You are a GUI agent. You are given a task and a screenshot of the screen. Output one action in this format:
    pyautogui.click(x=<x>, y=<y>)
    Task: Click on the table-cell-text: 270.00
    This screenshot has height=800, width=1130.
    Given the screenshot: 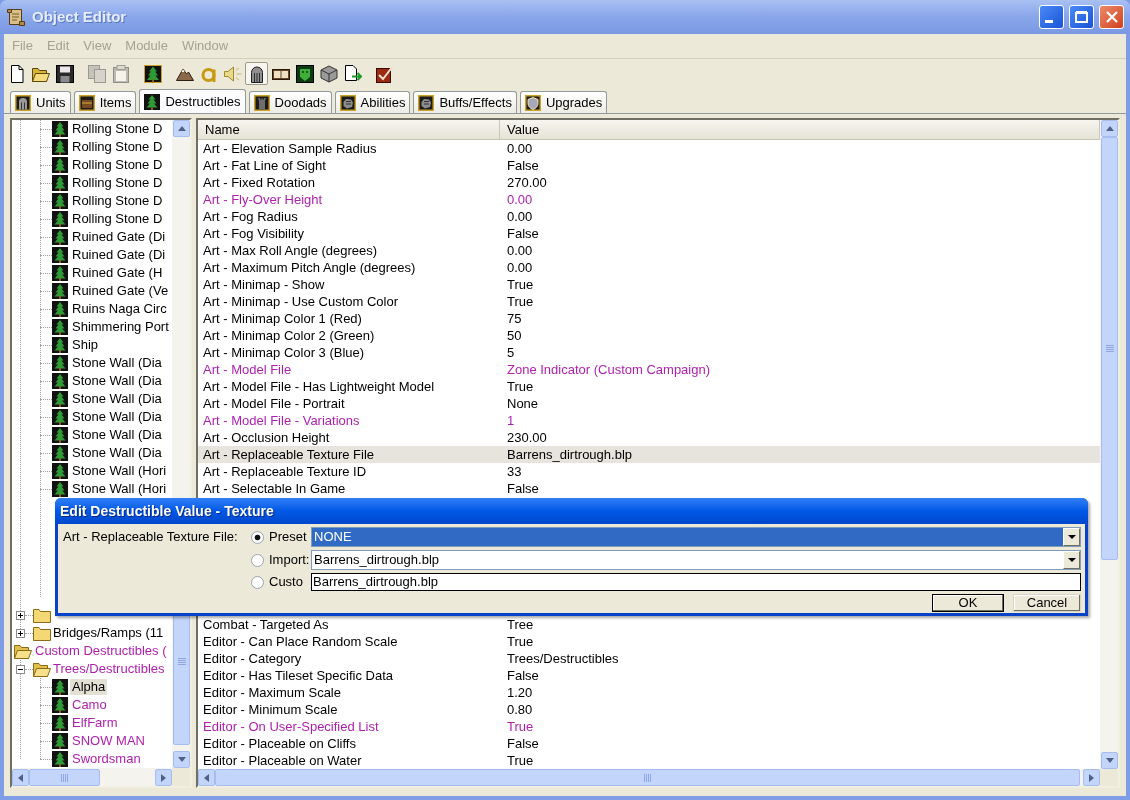 What is the action you would take?
    pyautogui.click(x=527, y=182)
    